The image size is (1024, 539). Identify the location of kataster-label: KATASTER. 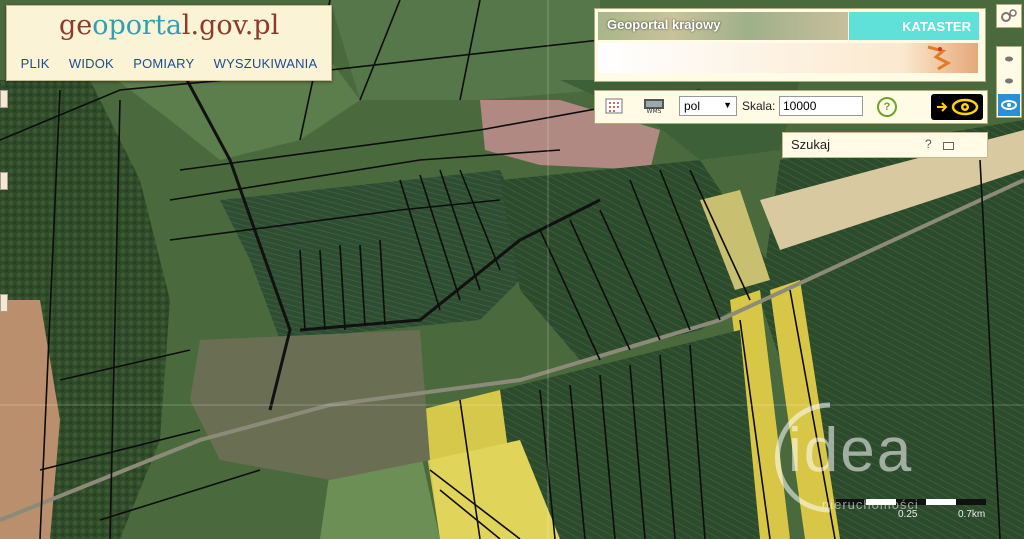
(936, 26).